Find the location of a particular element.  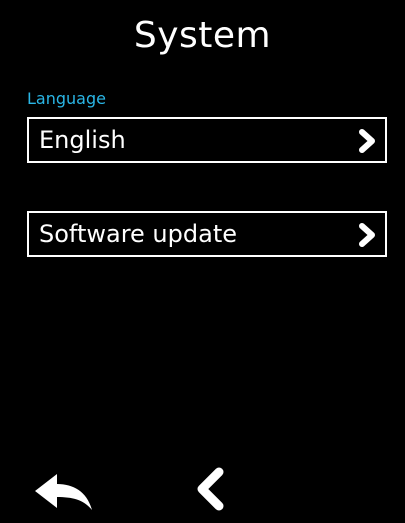

back-button is located at coordinates (64, 492).